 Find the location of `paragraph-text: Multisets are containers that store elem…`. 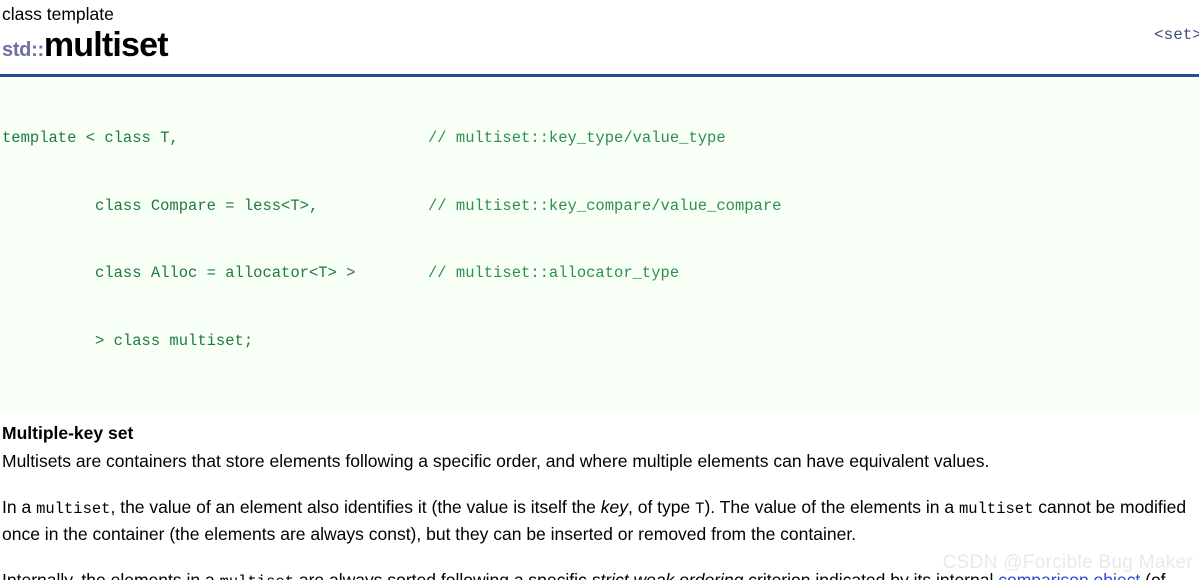

paragraph-text: Multisets are containers that store elem… is located at coordinates (496, 461).